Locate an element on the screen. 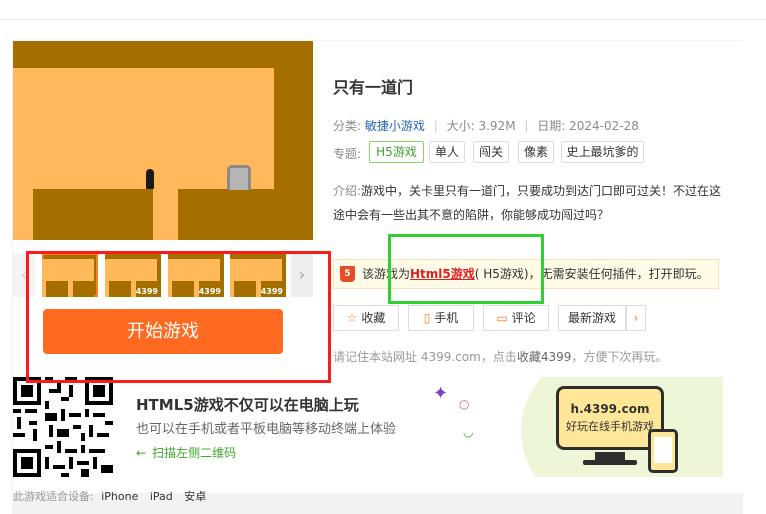  promo-subtitle: 也可以在手机或者平板电脑等移动终端上体验 is located at coordinates (266, 429).